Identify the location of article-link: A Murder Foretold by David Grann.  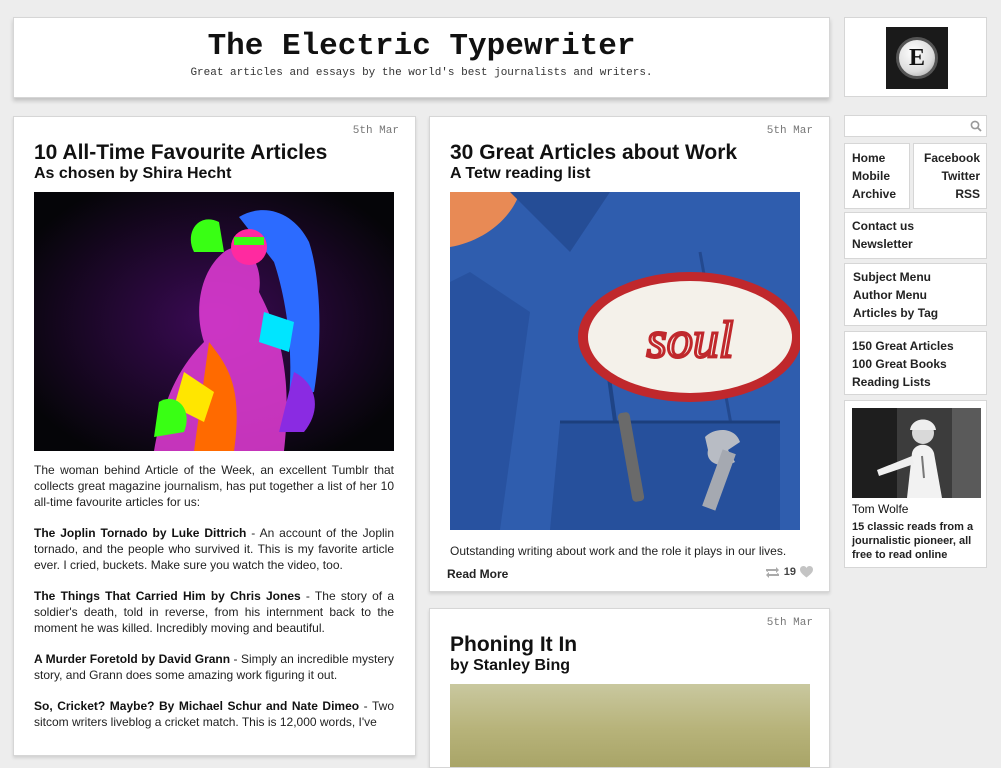
(132, 659).